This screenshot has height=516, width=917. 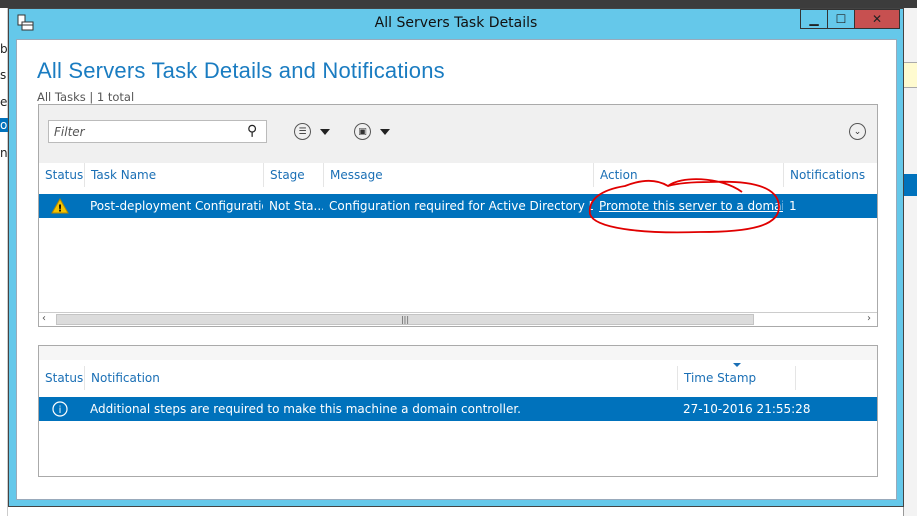 I want to click on scrollbar-thumb: |||, so click(x=405, y=319).